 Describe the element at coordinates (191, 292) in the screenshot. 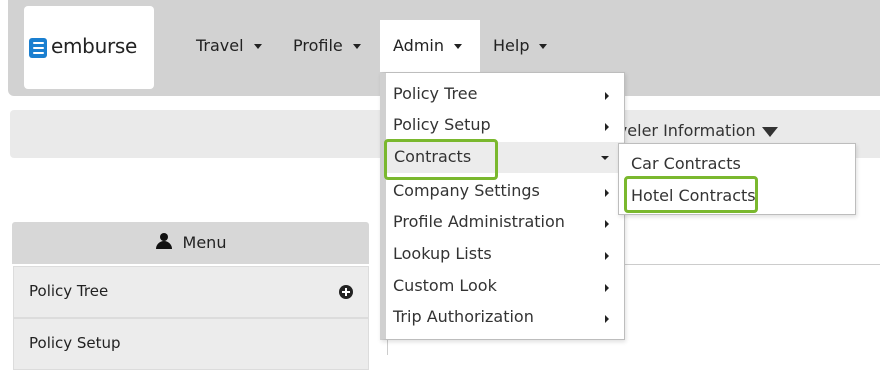

I see `sidebar-item-policy-tree: Policy Tree` at that location.